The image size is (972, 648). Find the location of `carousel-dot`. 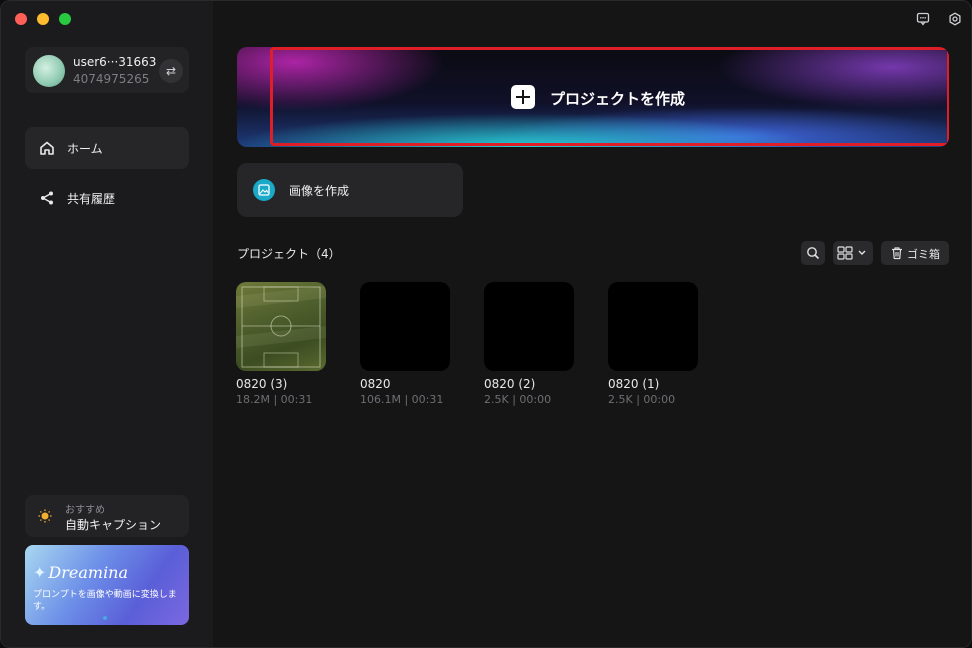

carousel-dot is located at coordinates (105, 618).